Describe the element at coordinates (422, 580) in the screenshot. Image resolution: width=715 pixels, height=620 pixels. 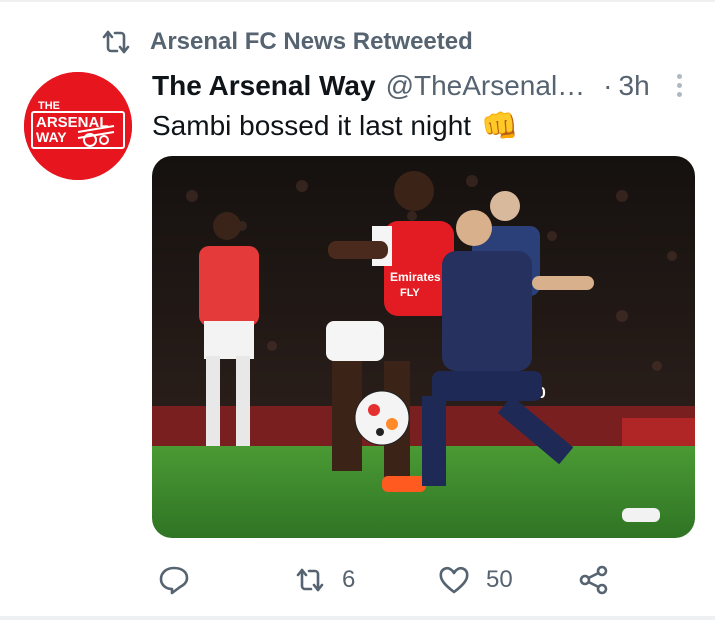
I see `tweet-actions: 6 50` at that location.